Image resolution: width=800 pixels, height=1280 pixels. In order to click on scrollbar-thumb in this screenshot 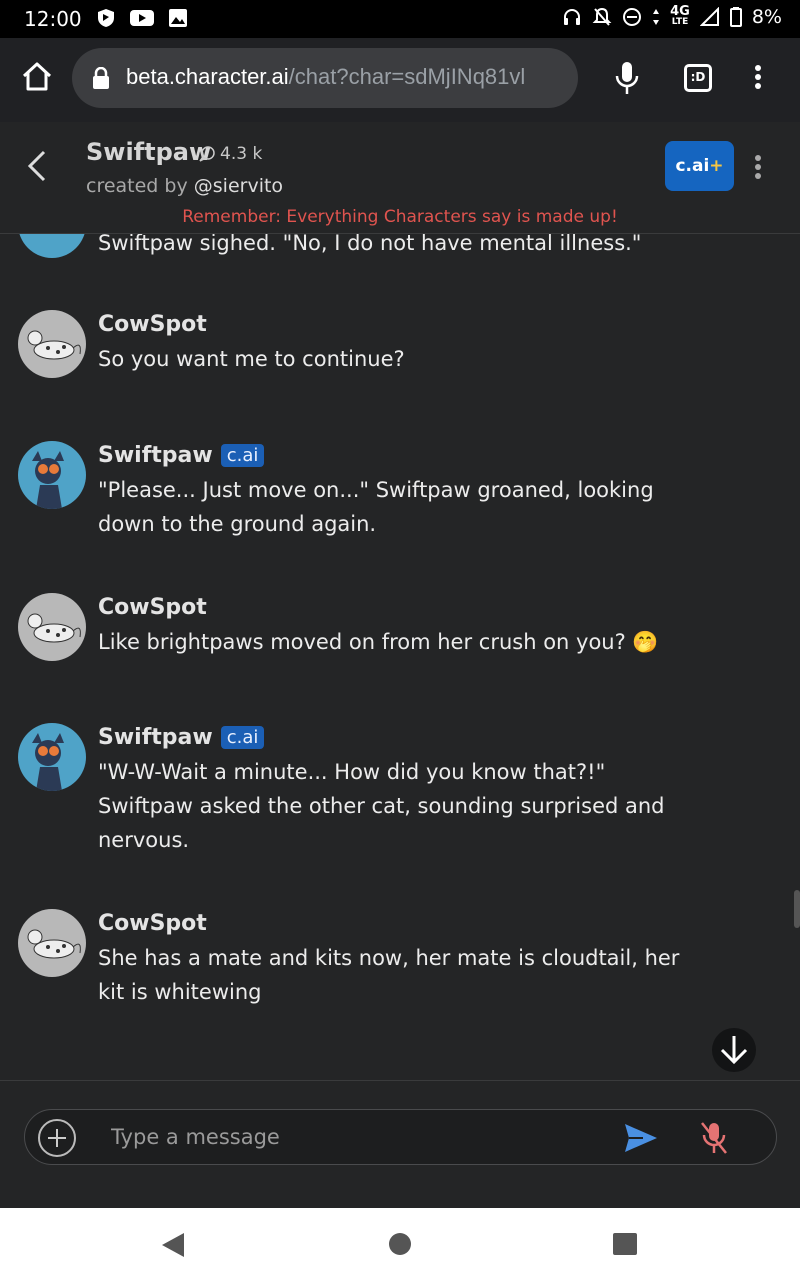, I will do `click(797, 909)`.